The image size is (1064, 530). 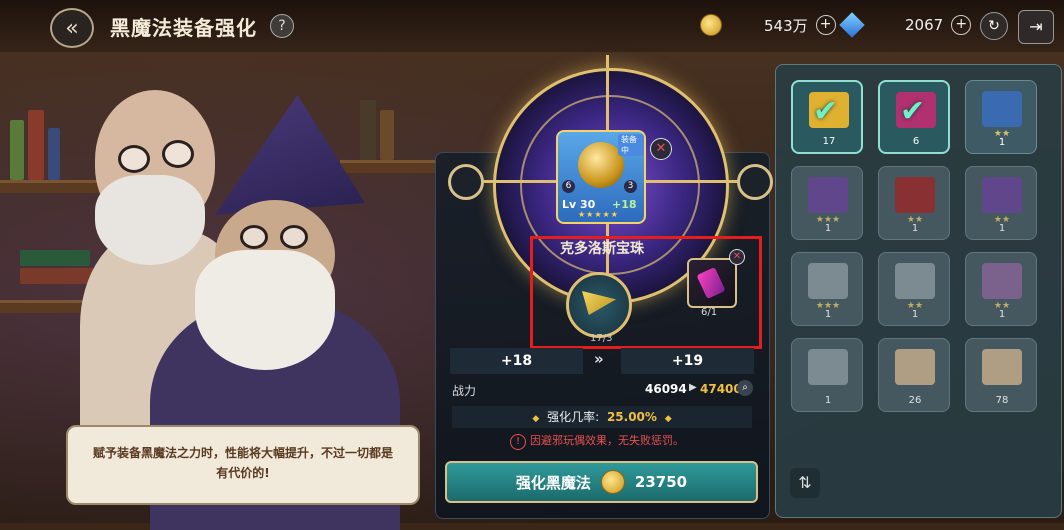 I want to click on back-arrow-icon: «, so click(x=72, y=28).